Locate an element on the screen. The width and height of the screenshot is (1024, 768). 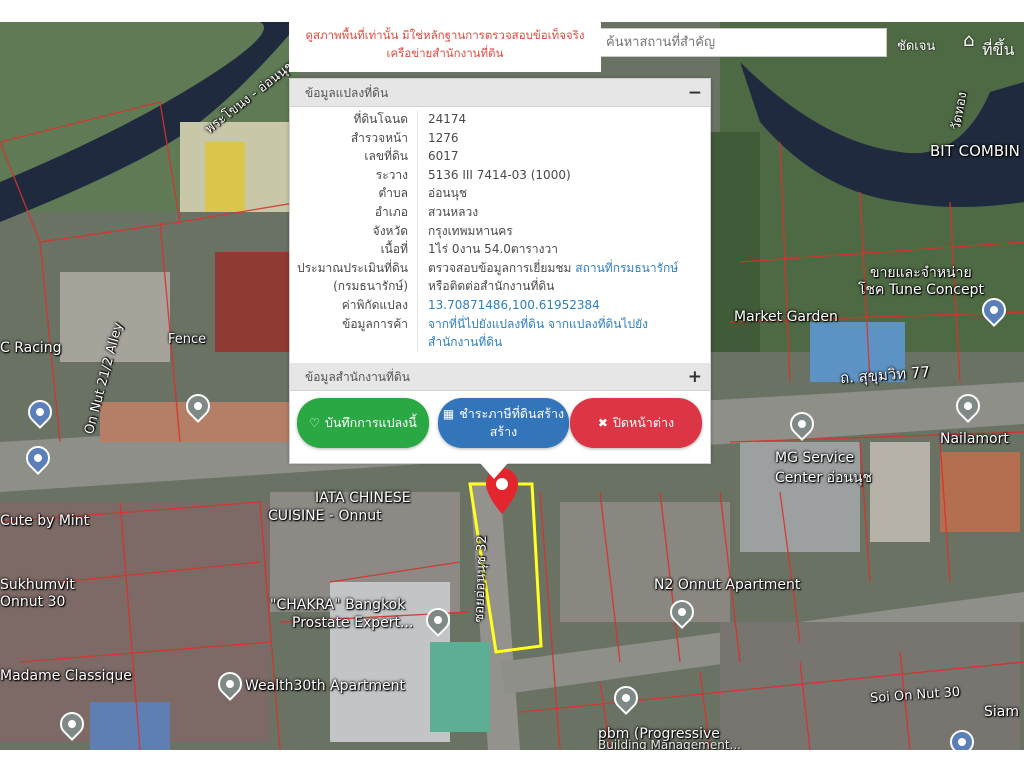
land-office-section-header: ข้อมูลสำนักงานที่ดิน + is located at coordinates (500, 377).